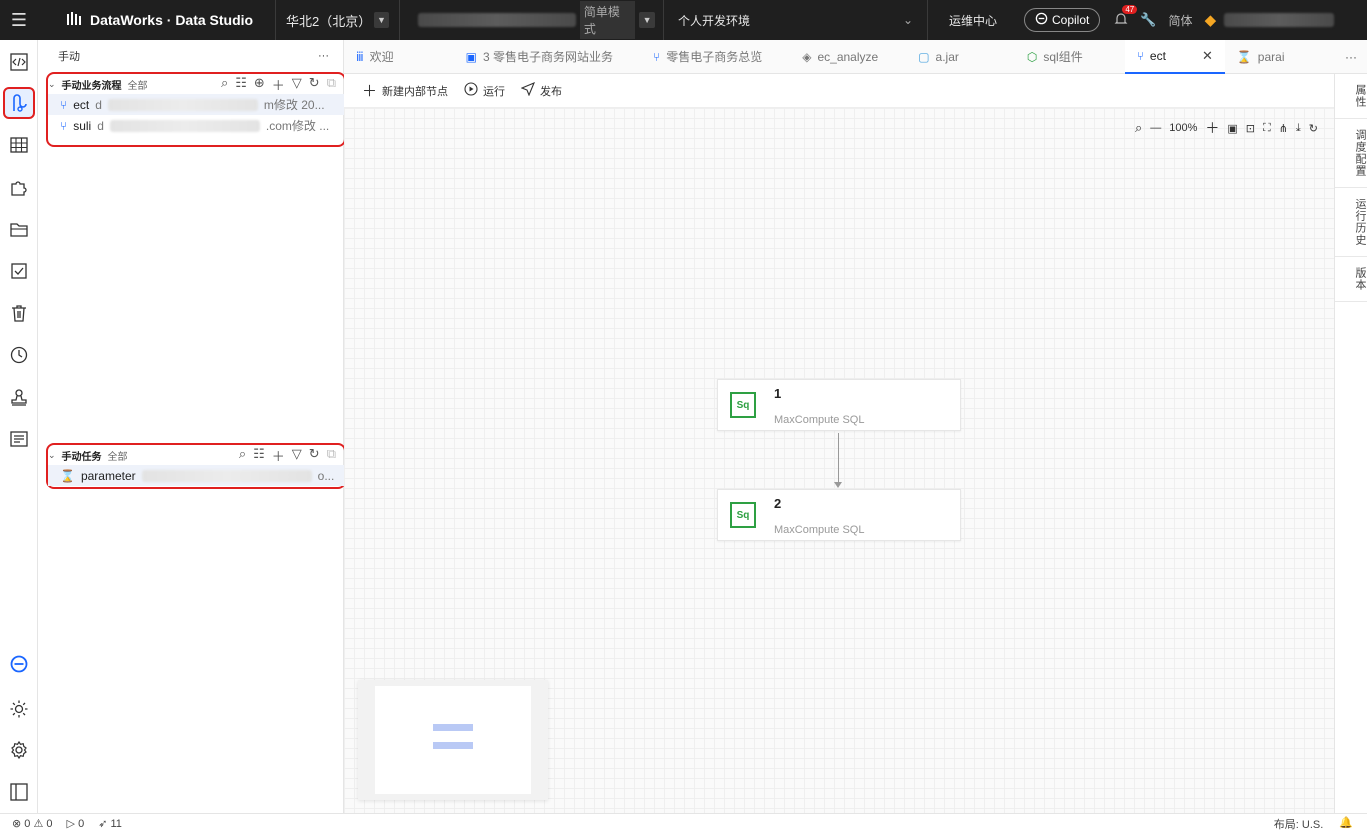  Describe the element at coordinates (375, 57) in the screenshot. I see `tab-welcome: ⅲ 欢迎` at that location.